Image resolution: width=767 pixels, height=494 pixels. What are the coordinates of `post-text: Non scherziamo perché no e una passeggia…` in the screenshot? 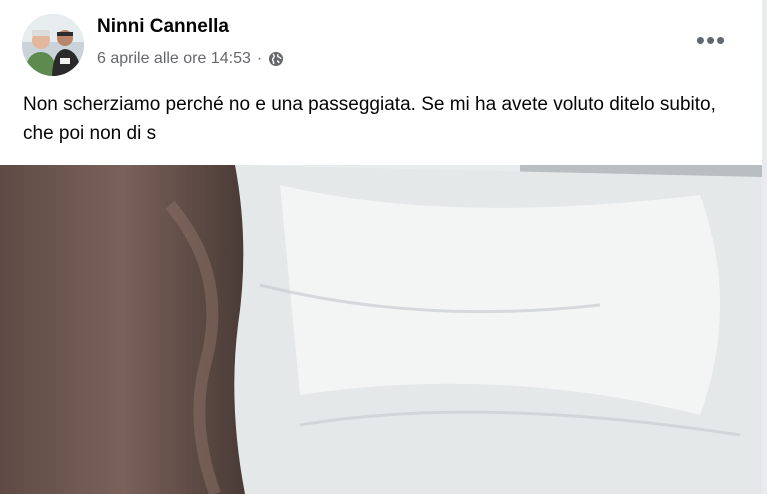 It's located at (369, 119).